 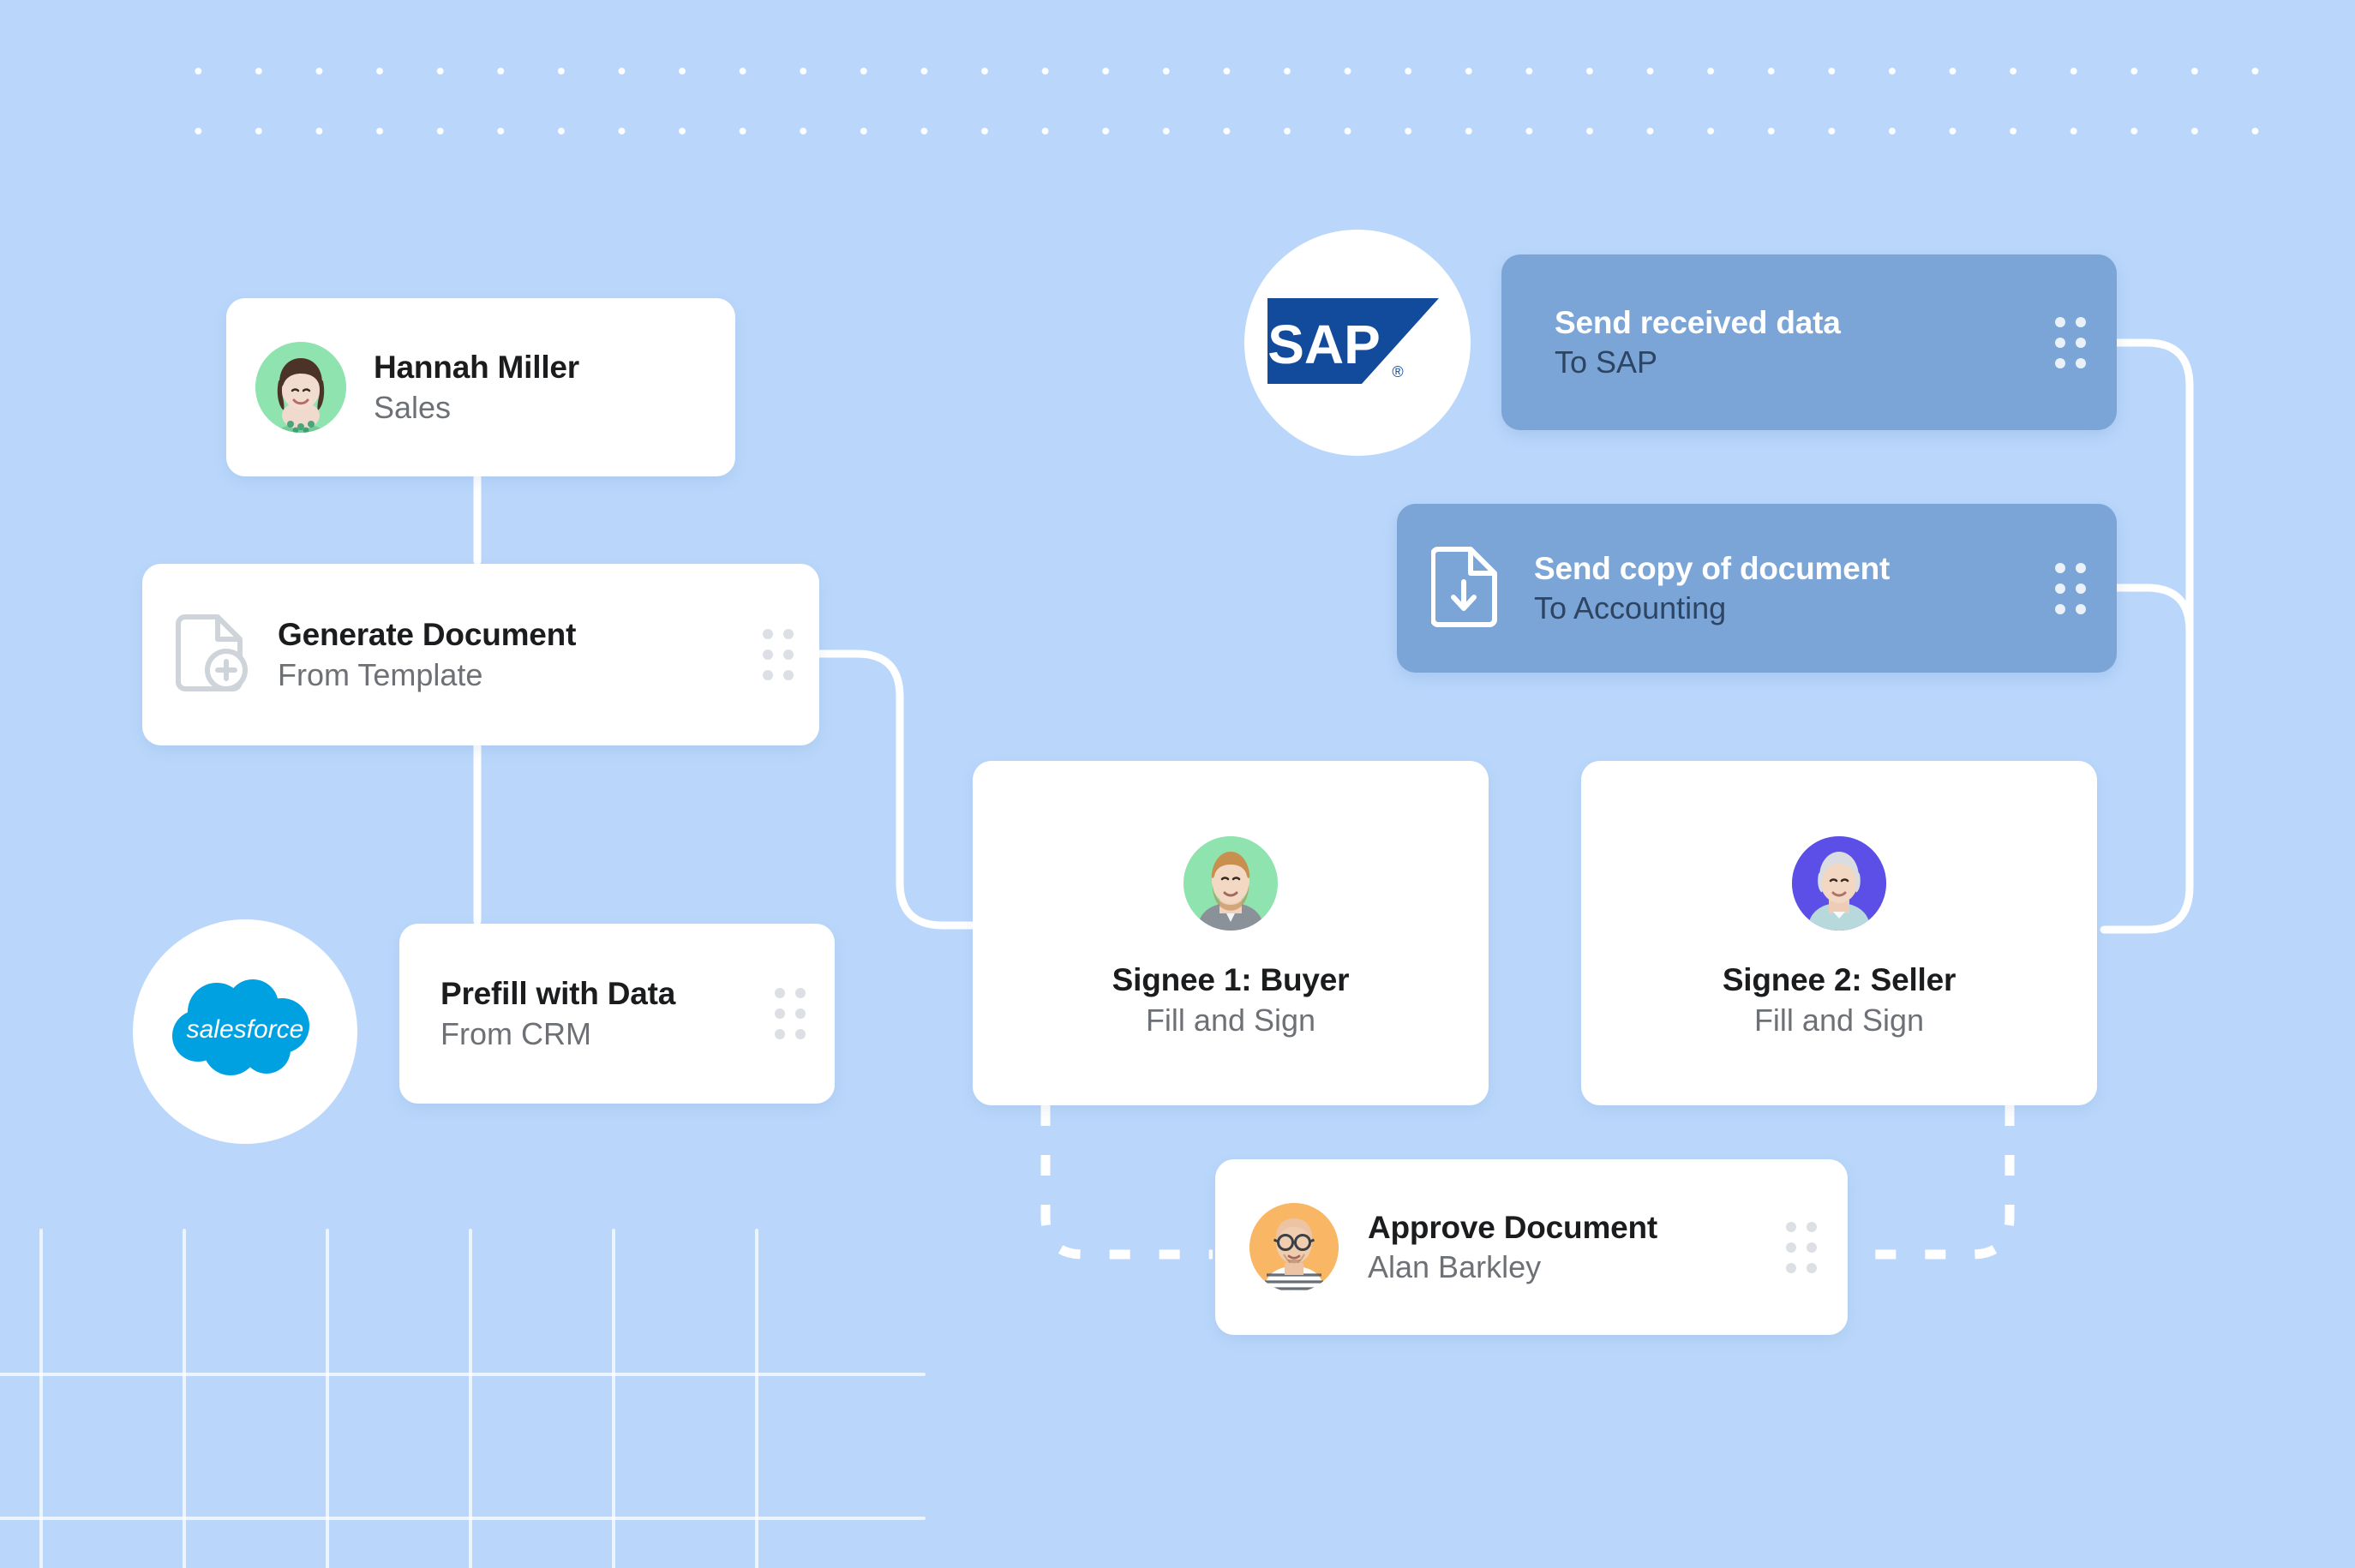 I want to click on card-approve-document: Approve Document Alan Barkley, so click(x=1531, y=1247).